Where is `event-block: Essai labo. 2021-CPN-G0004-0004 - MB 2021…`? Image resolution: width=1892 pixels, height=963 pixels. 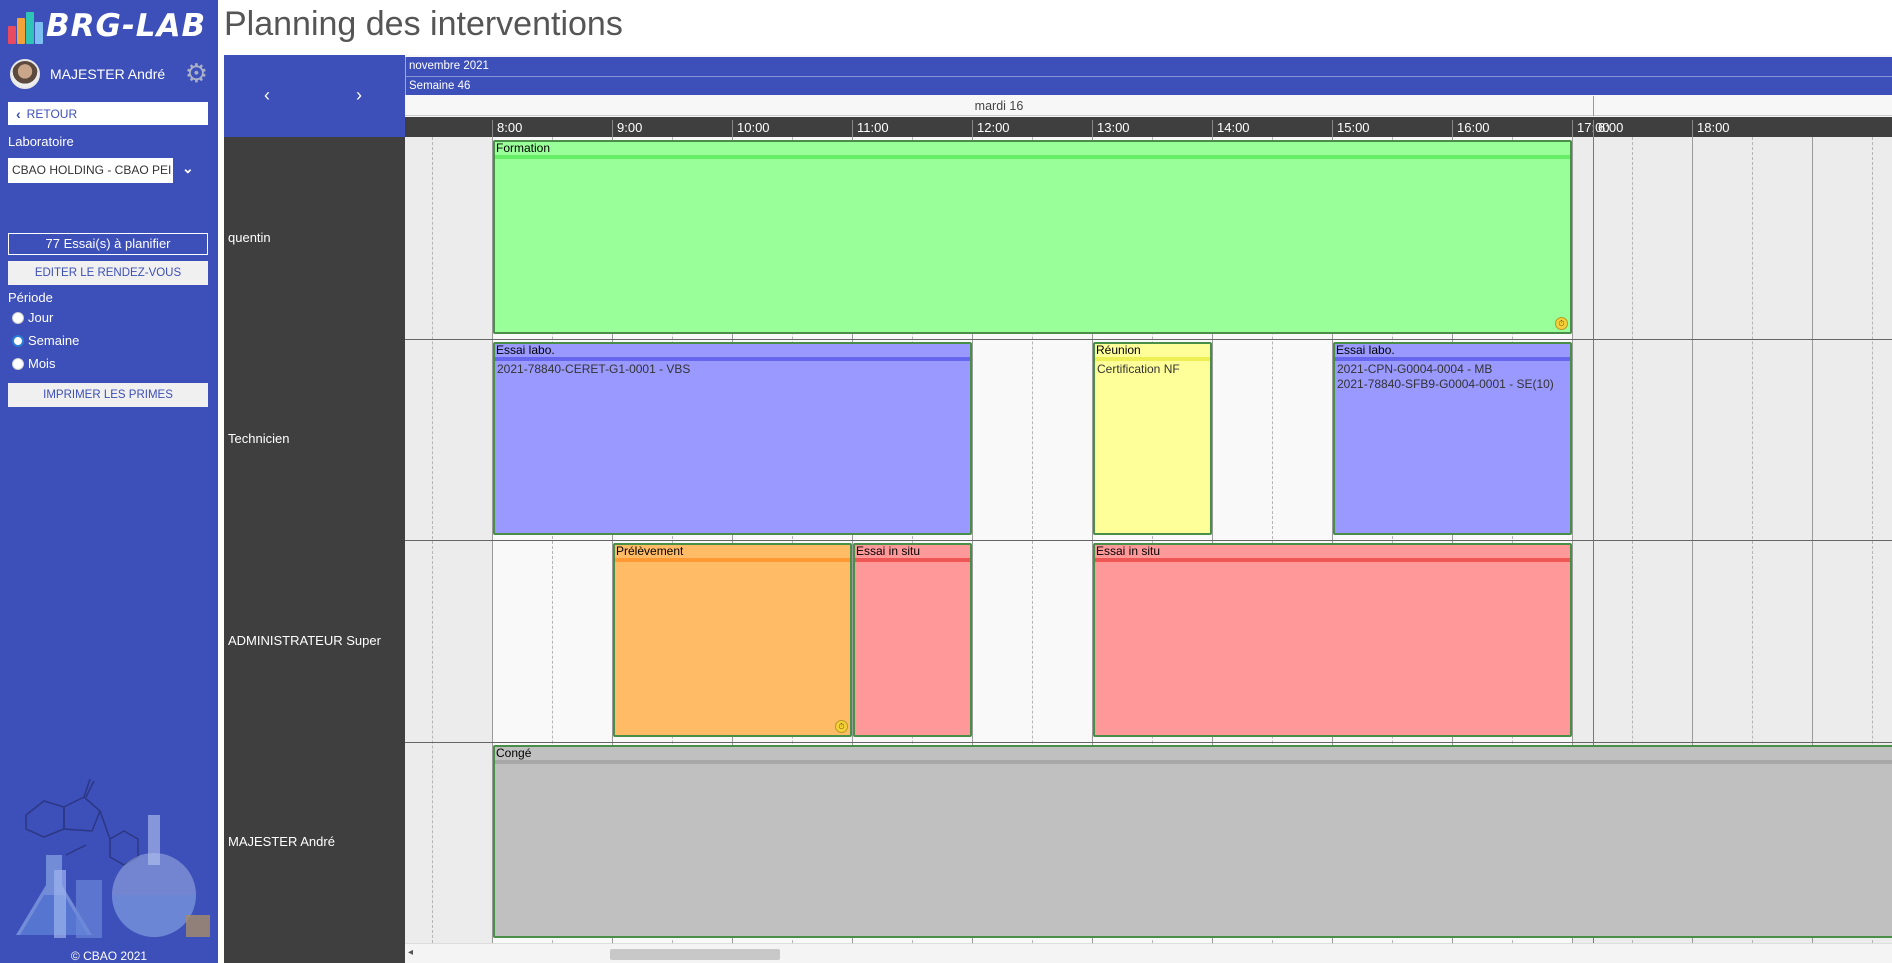 event-block: Essai labo. 2021-CPN-G0004-0004 - MB 2021… is located at coordinates (1452, 438).